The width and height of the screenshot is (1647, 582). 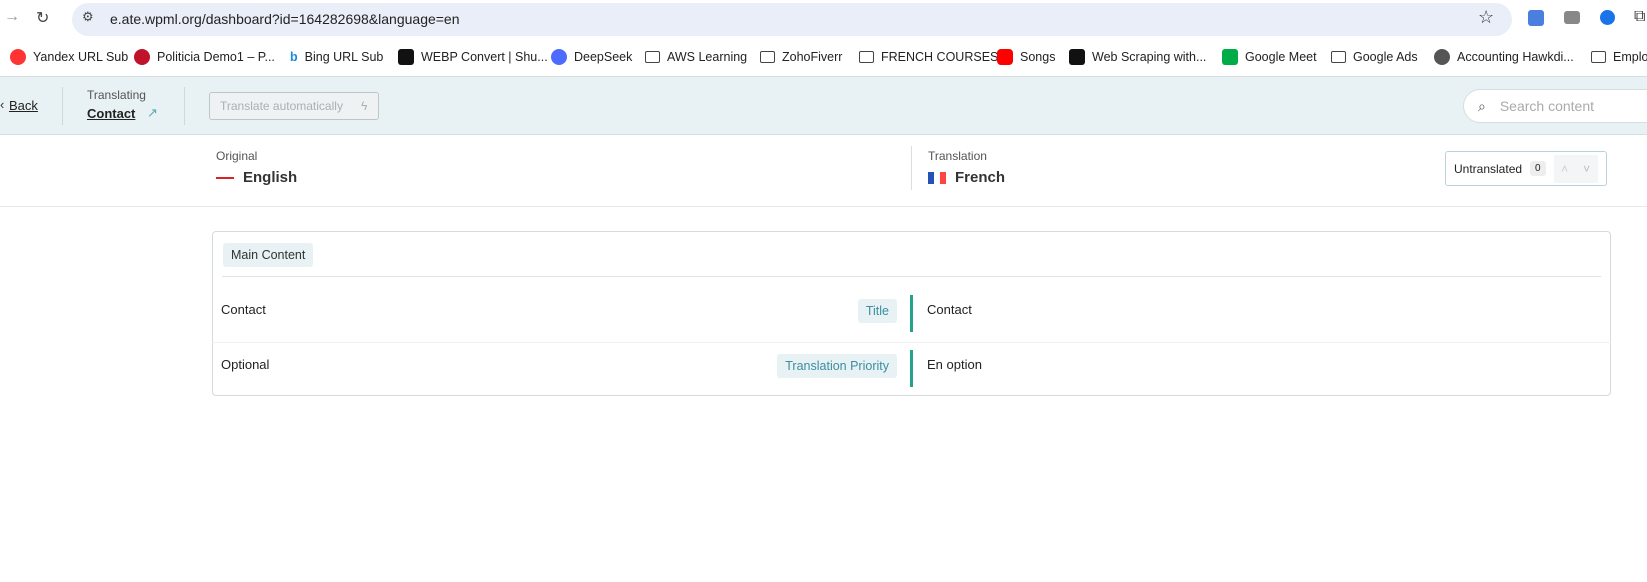 I want to click on google-meet-icon, so click(x=1230, y=57).